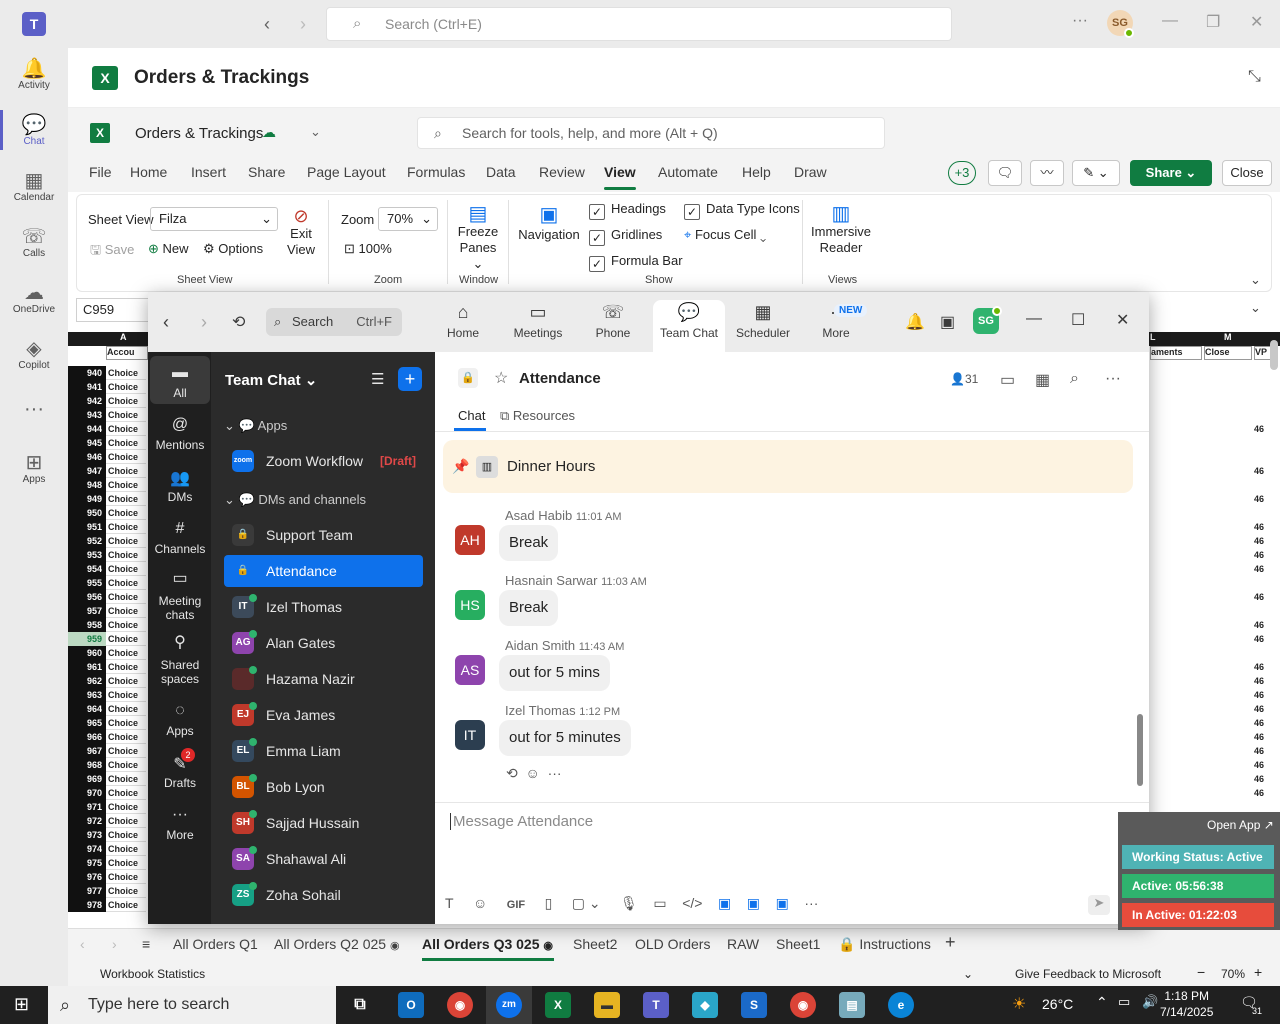 Image resolution: width=1280 pixels, height=1024 pixels. Describe the element at coordinates (512, 773) in the screenshot. I see `reply-icon: ⟲` at that location.